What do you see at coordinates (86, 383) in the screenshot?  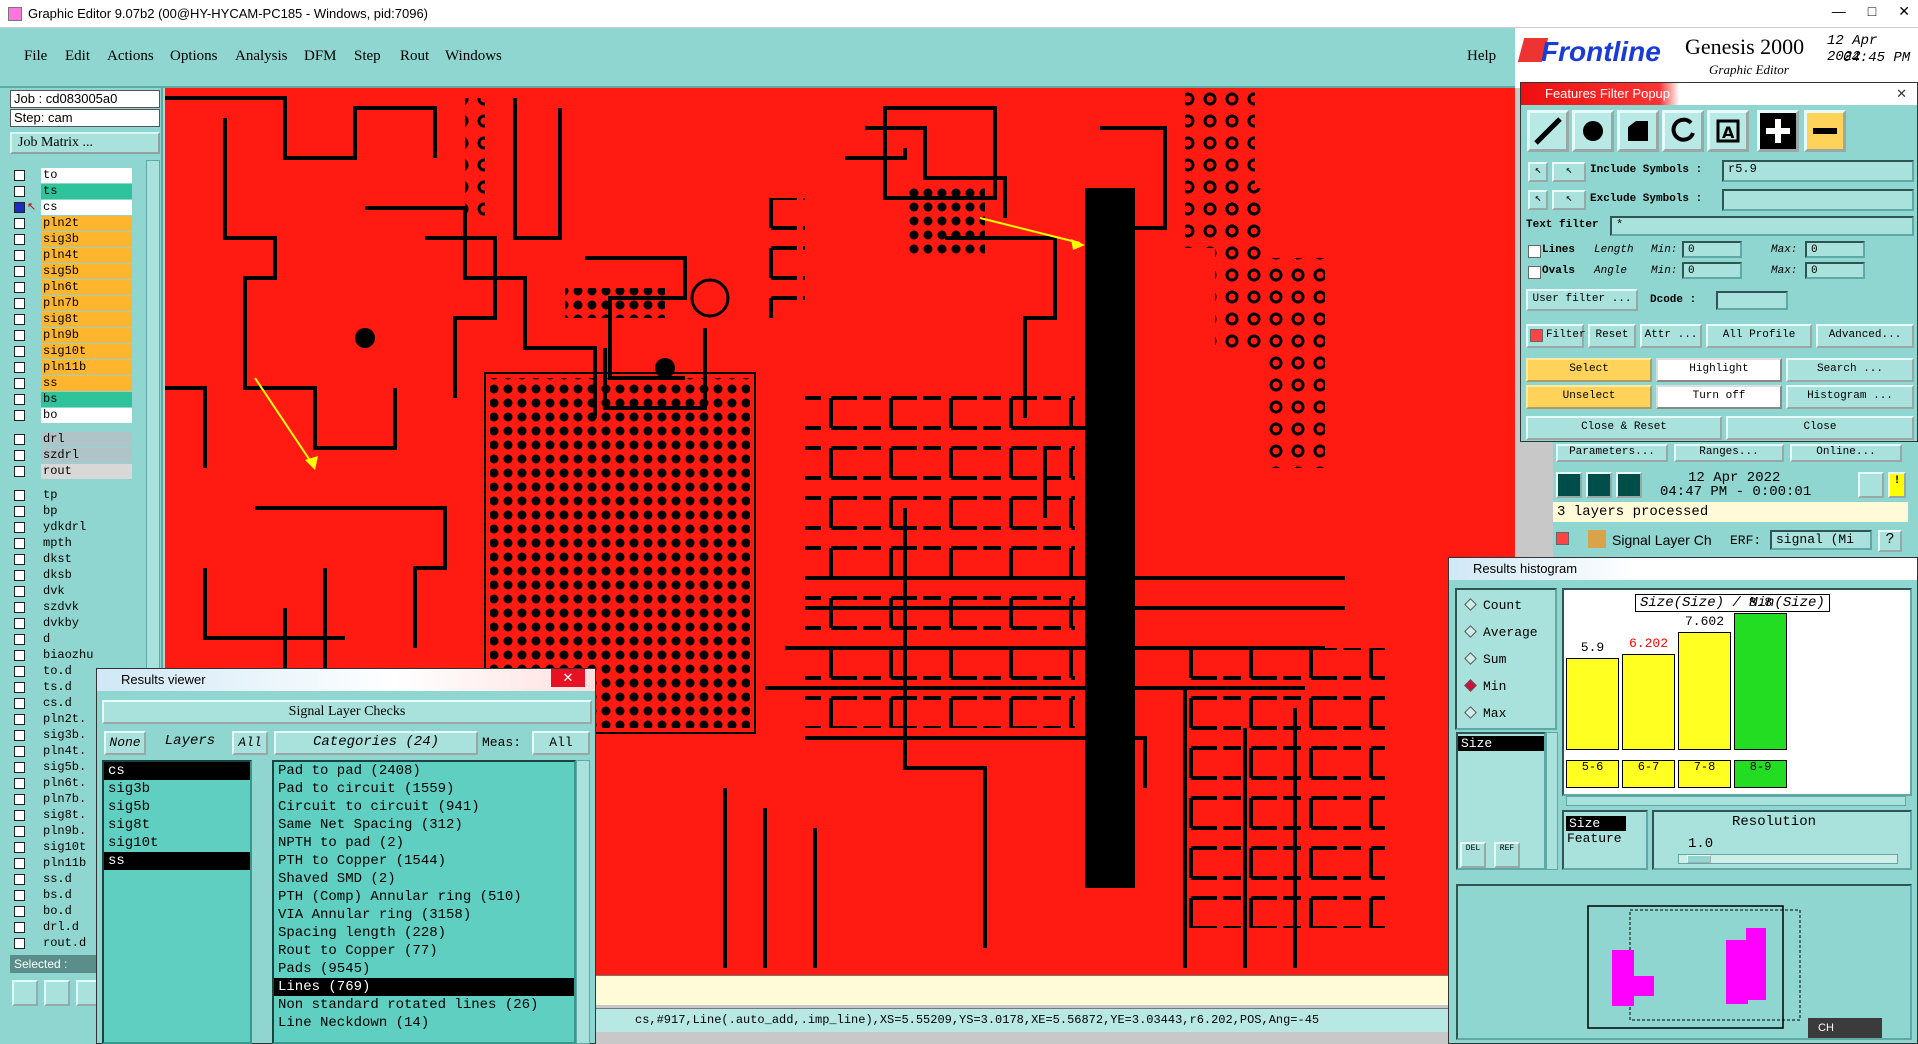 I see `layer-name: ss` at bounding box center [86, 383].